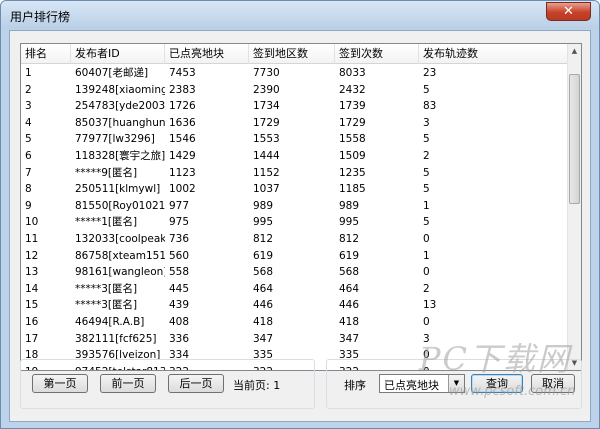  What do you see at coordinates (112, 73) in the screenshot?
I see `publisher-id-cell: 60407[老邮递]` at bounding box center [112, 73].